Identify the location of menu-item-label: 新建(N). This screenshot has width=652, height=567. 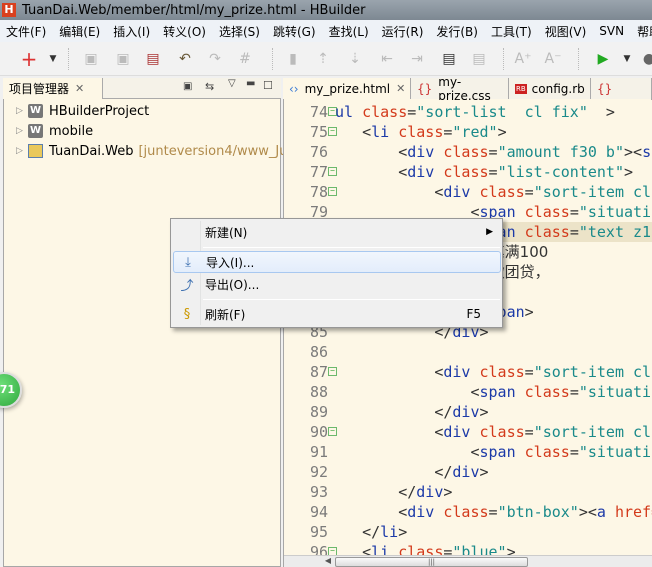
(226, 232).